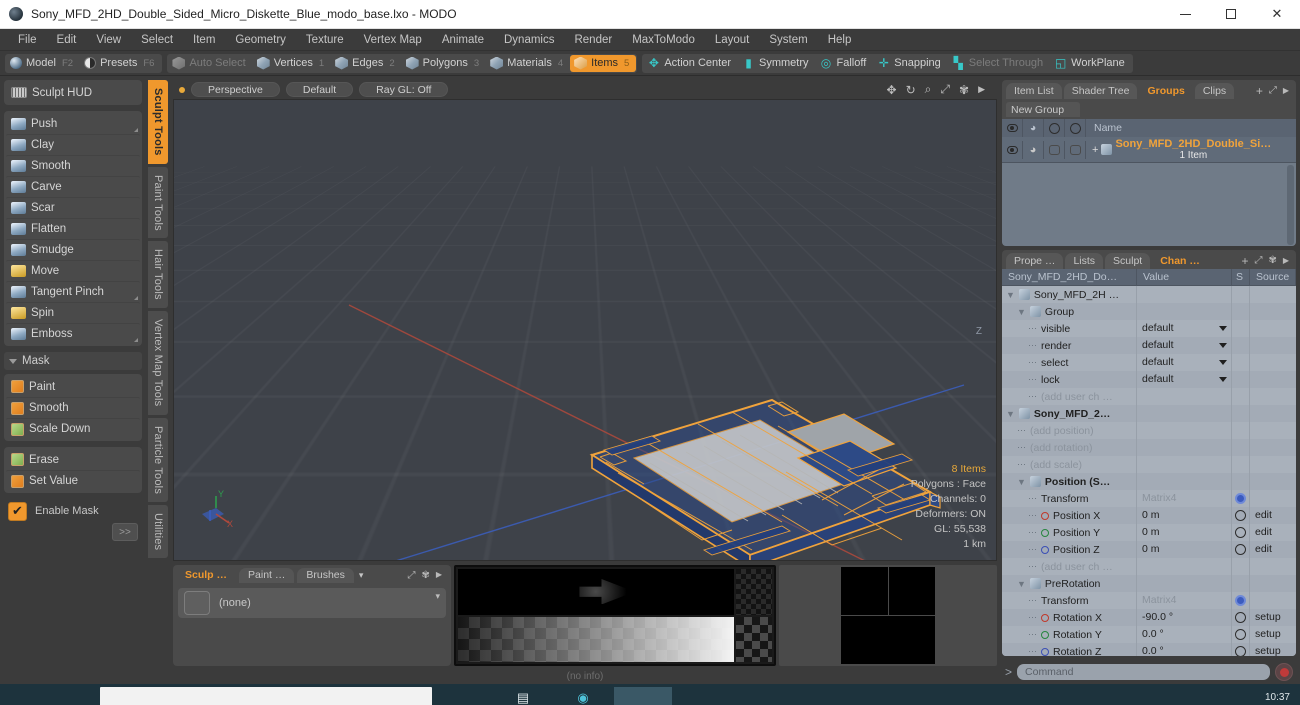 Image resolution: width=1300 pixels, height=705 pixels. I want to click on channel-row: ▼ Group, so click(1149, 311).